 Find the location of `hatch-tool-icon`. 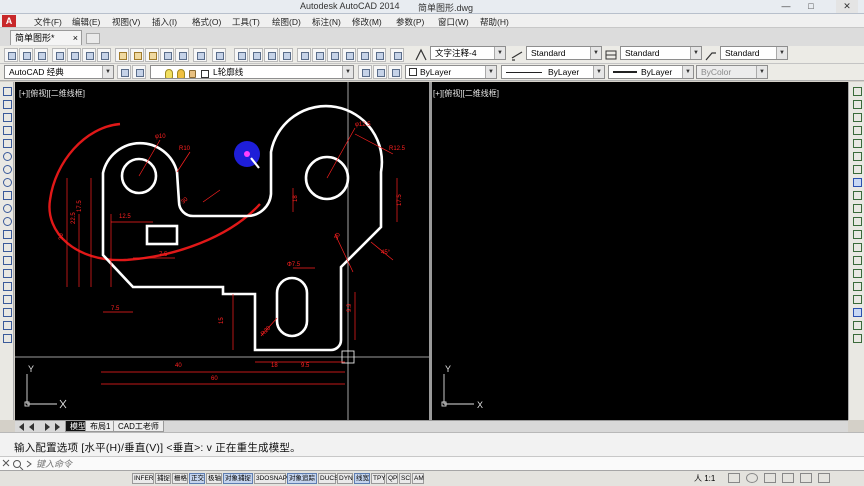

hatch-tool-icon is located at coordinates (7, 273).